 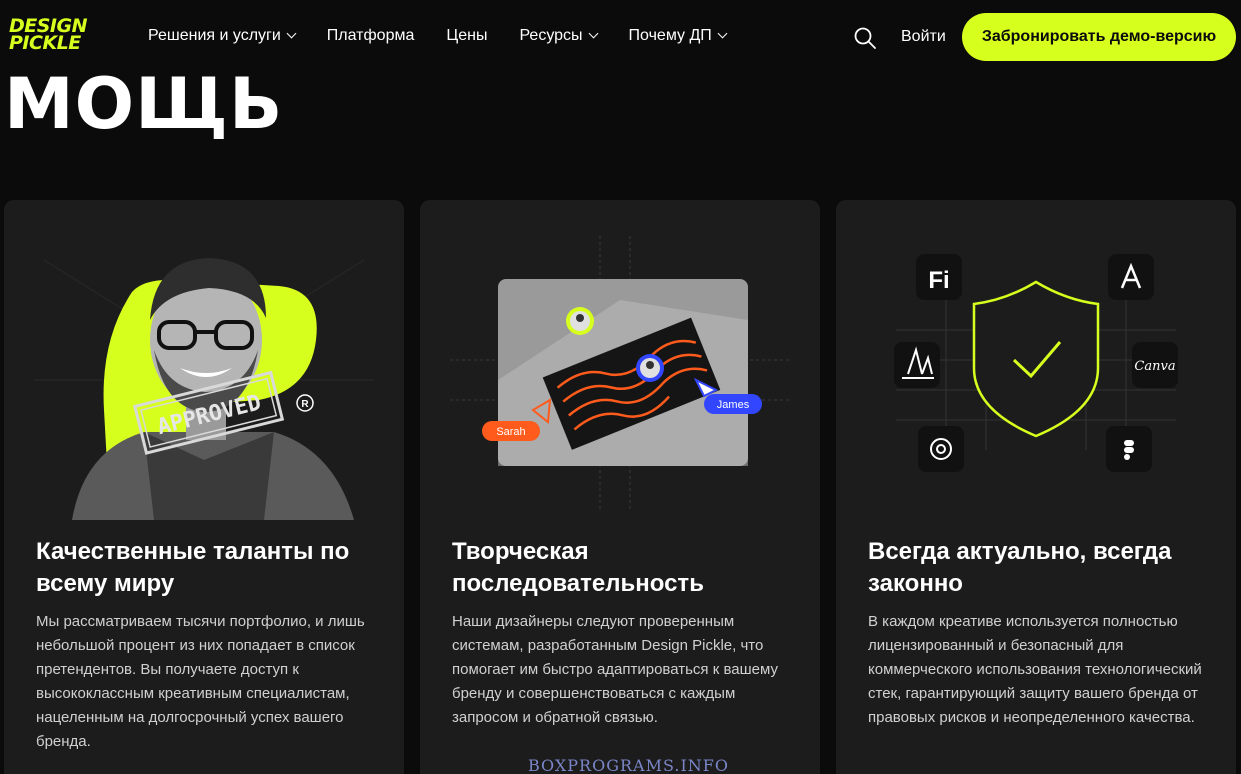 I want to click on login-link: Войти, so click(x=923, y=37).